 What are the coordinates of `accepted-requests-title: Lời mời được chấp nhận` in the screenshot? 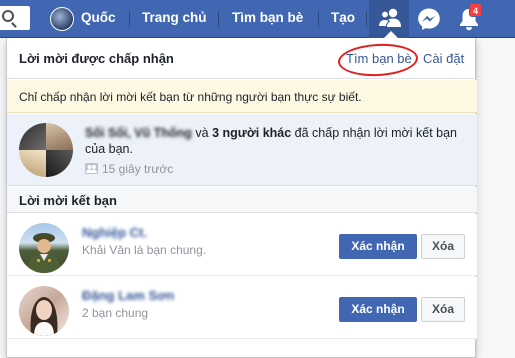 It's located at (96, 58).